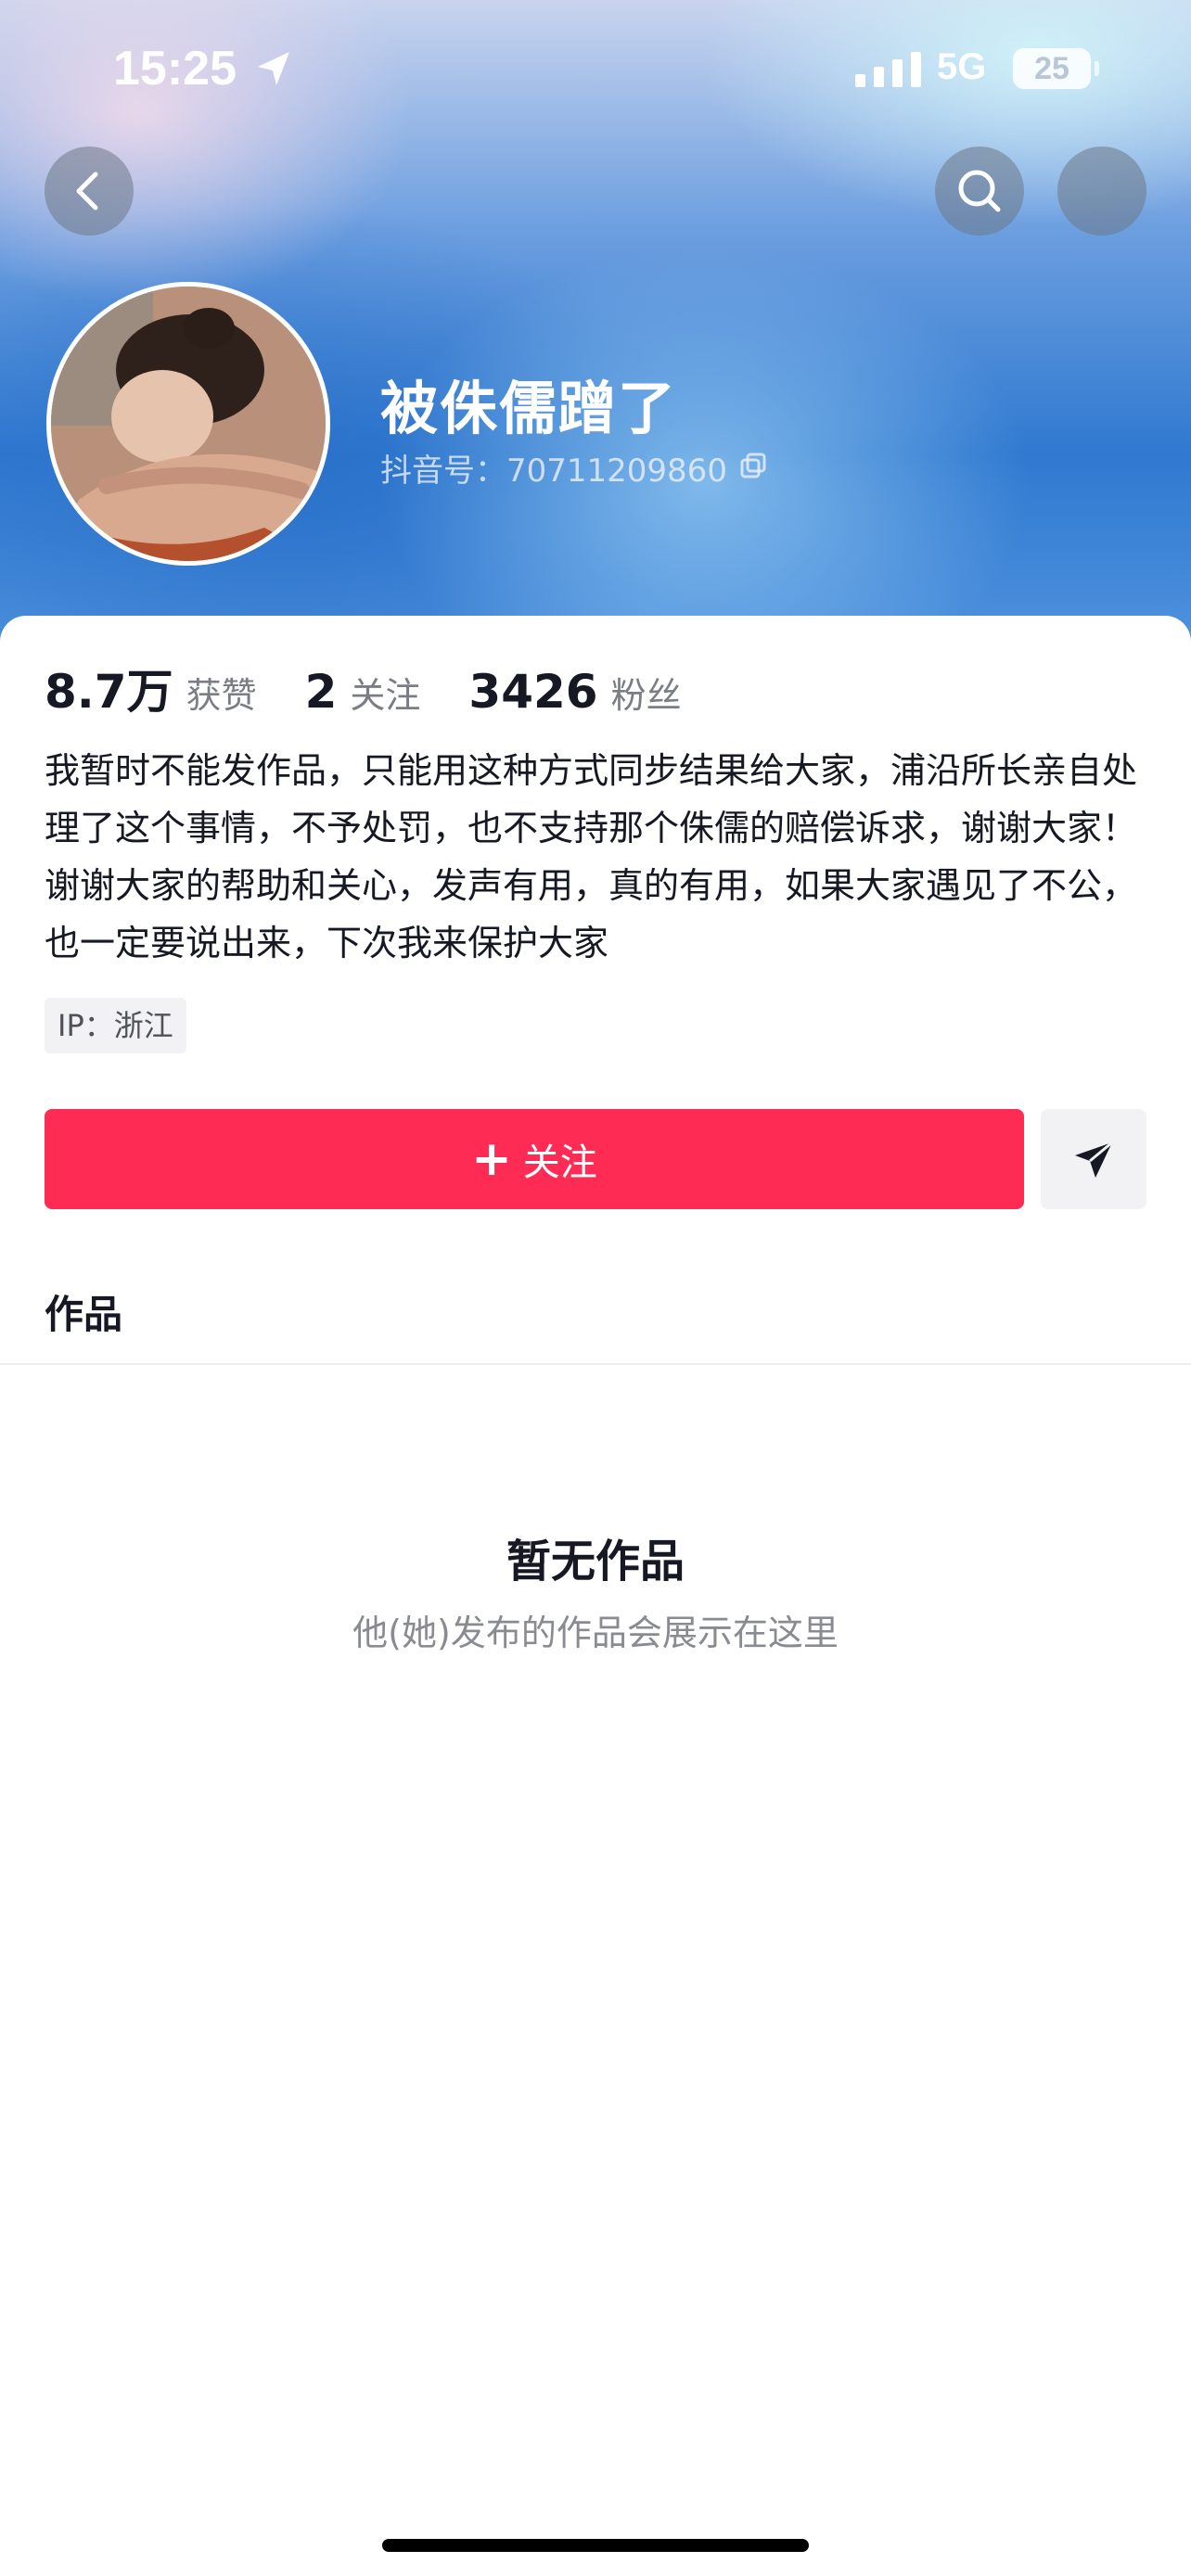  Describe the element at coordinates (83, 1311) in the screenshot. I see `tab-works: 作品` at that location.